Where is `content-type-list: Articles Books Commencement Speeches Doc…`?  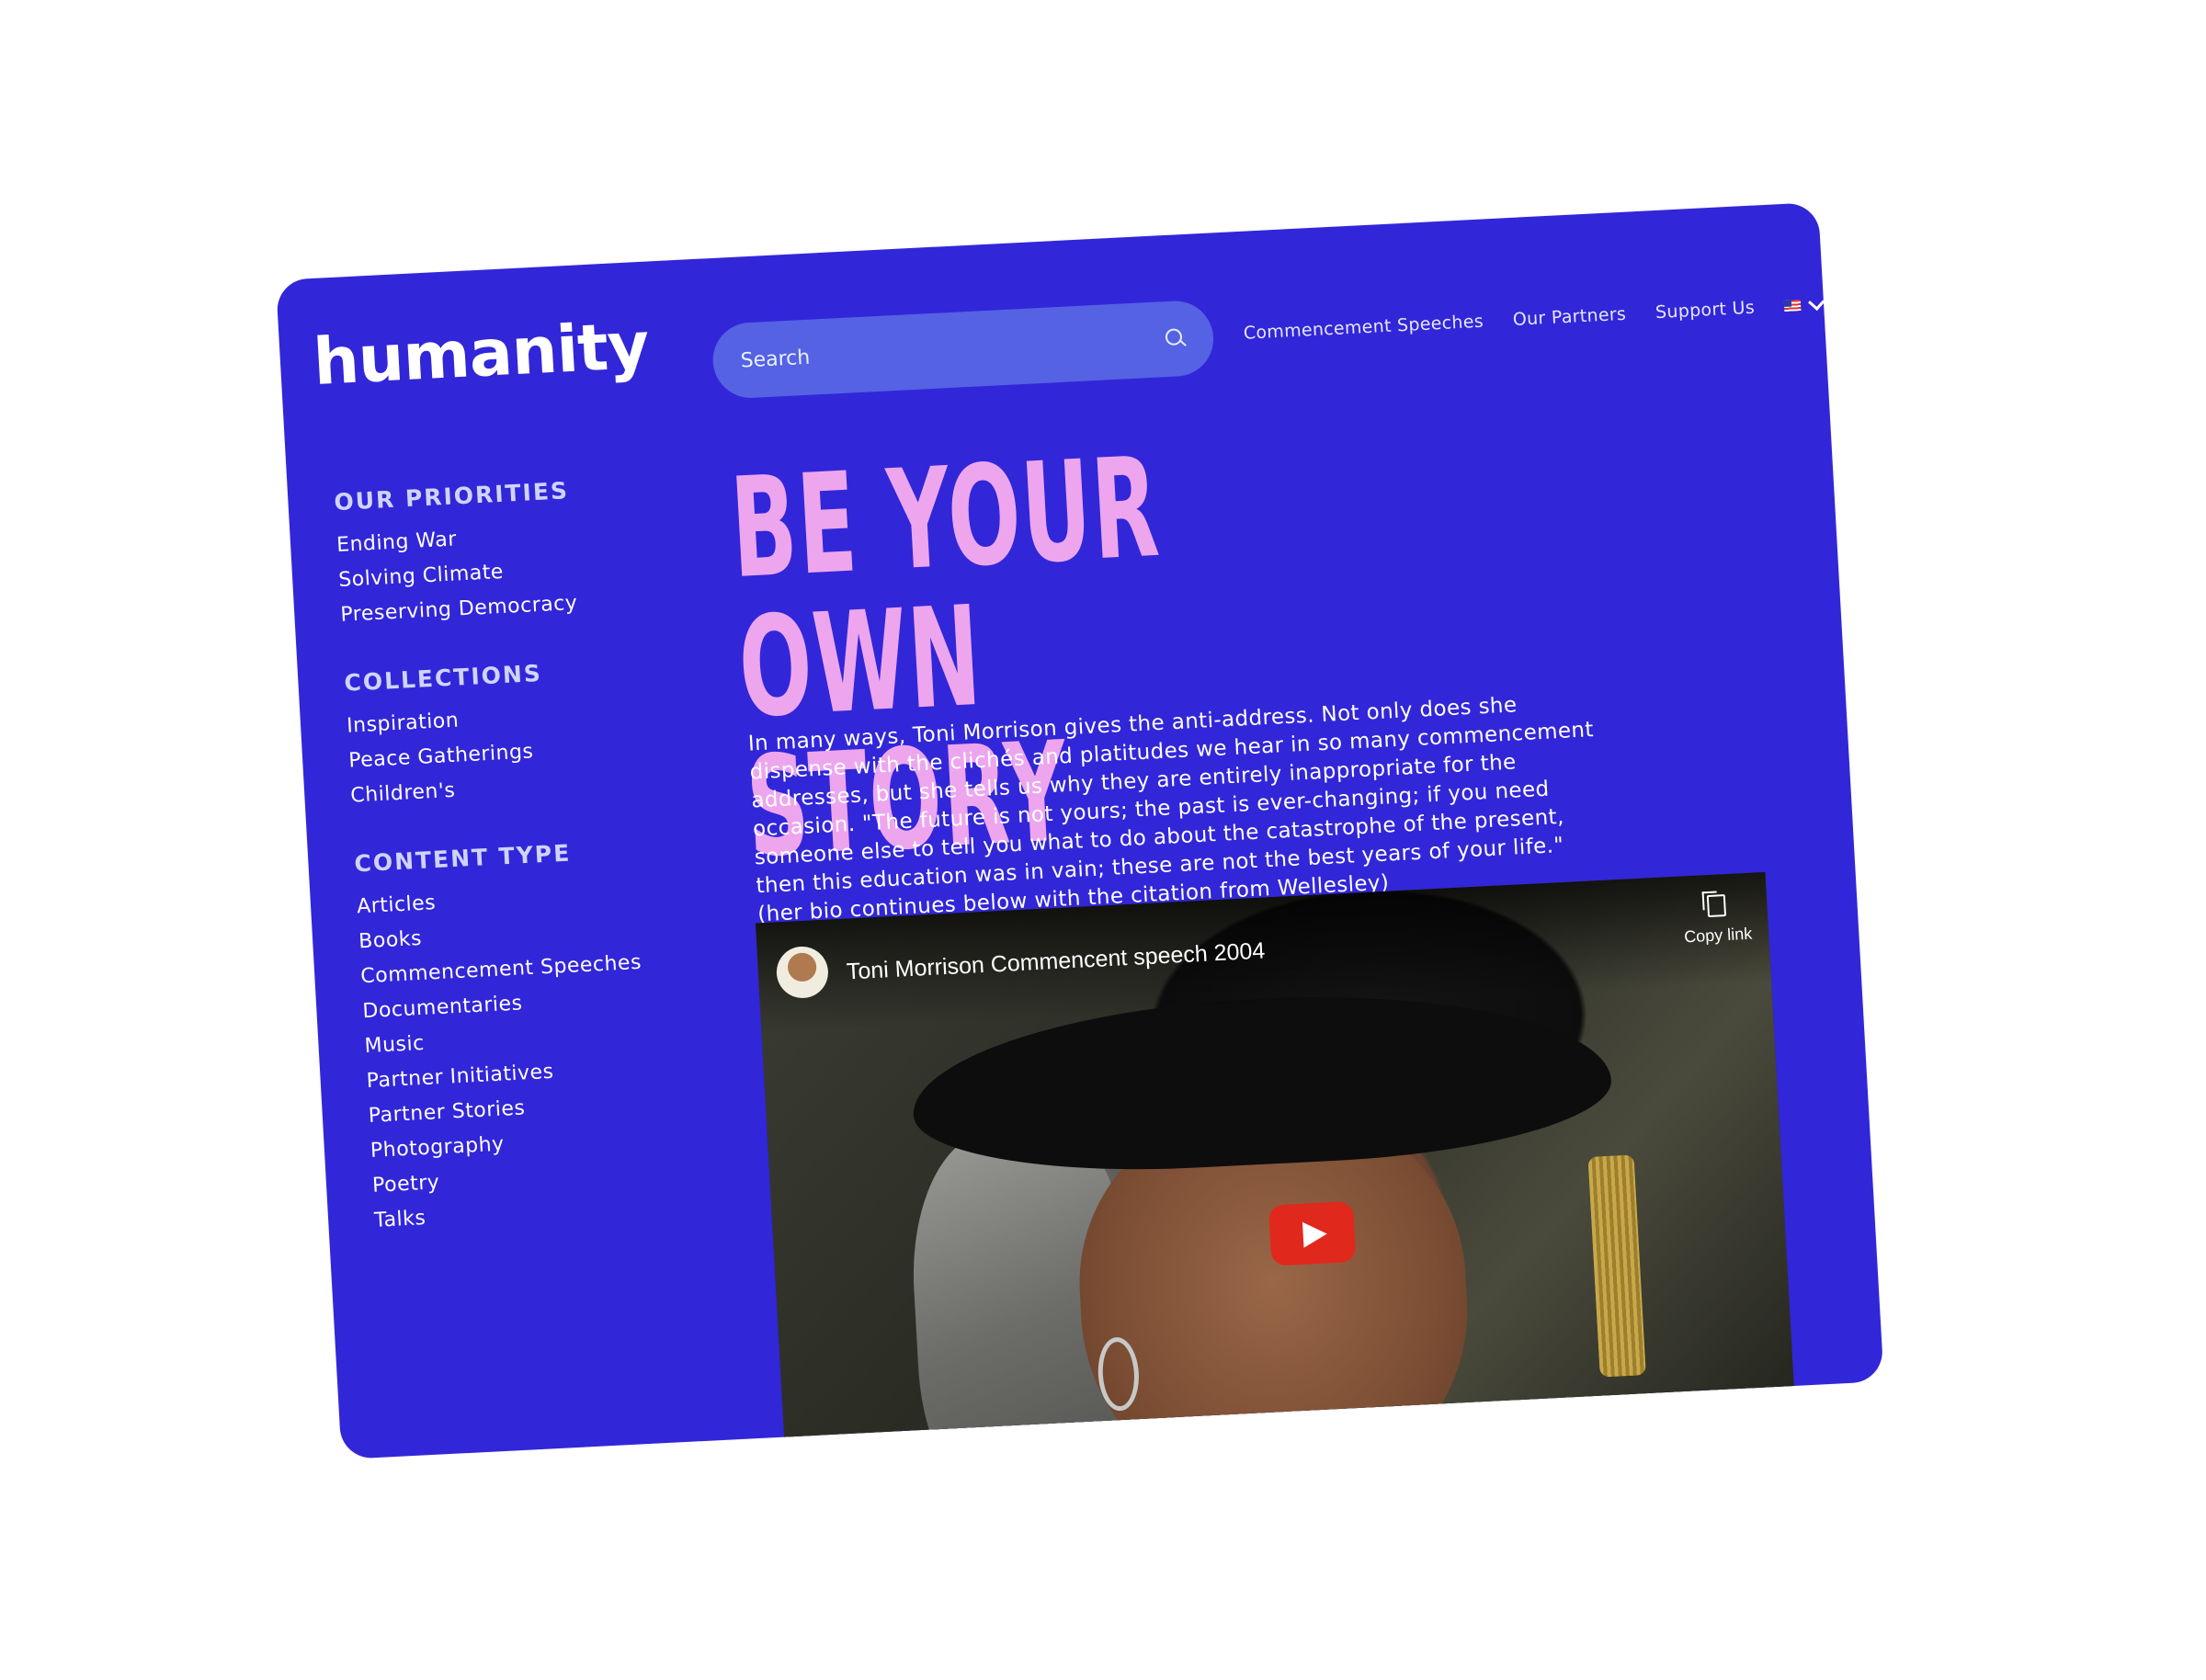
content-type-list: Articles Books Commencement Speeches Doc… is located at coordinates (531, 1056).